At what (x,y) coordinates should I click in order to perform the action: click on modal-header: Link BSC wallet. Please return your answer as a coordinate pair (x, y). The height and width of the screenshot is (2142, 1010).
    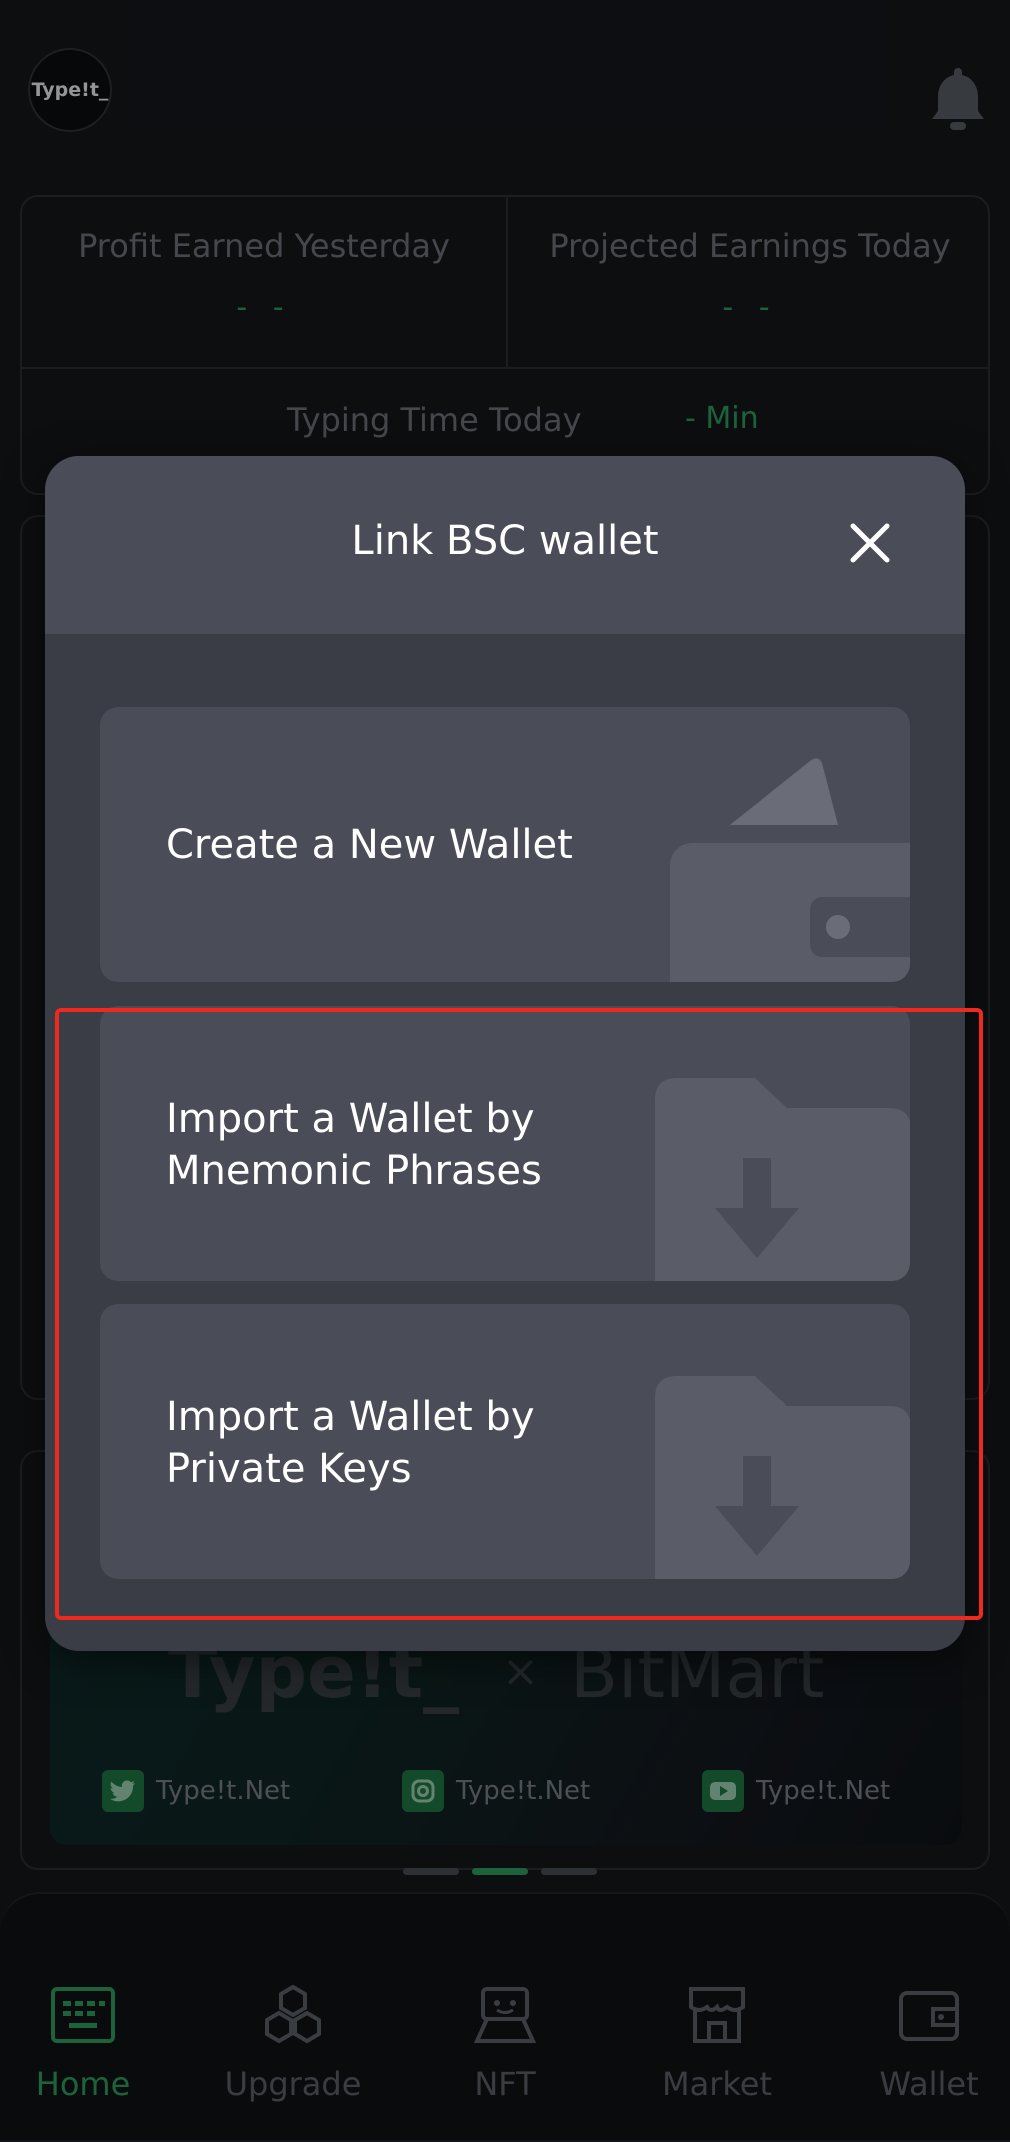
    Looking at the image, I should click on (505, 545).